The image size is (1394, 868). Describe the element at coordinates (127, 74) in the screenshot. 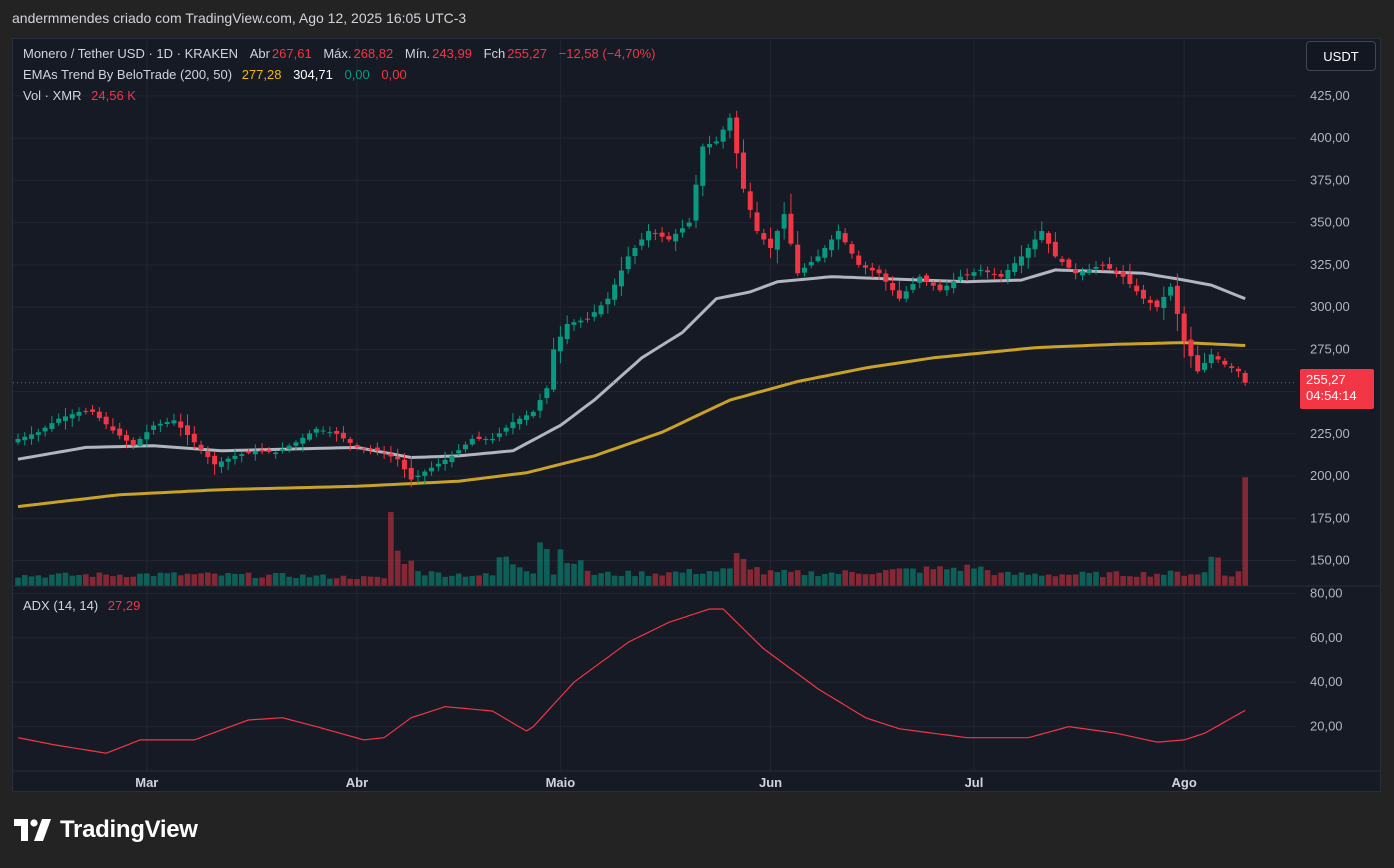

I see `legend-ema-name: EMAs Trend By BeloTrade (200, 50)` at that location.